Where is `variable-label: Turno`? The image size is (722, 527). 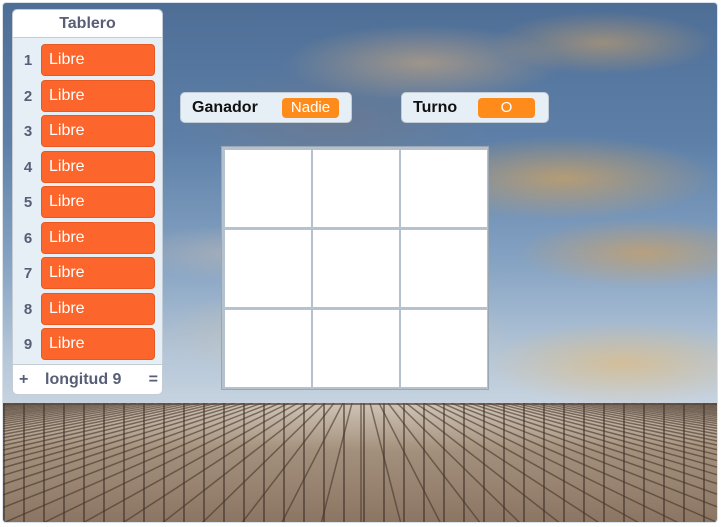 variable-label: Turno is located at coordinates (435, 107).